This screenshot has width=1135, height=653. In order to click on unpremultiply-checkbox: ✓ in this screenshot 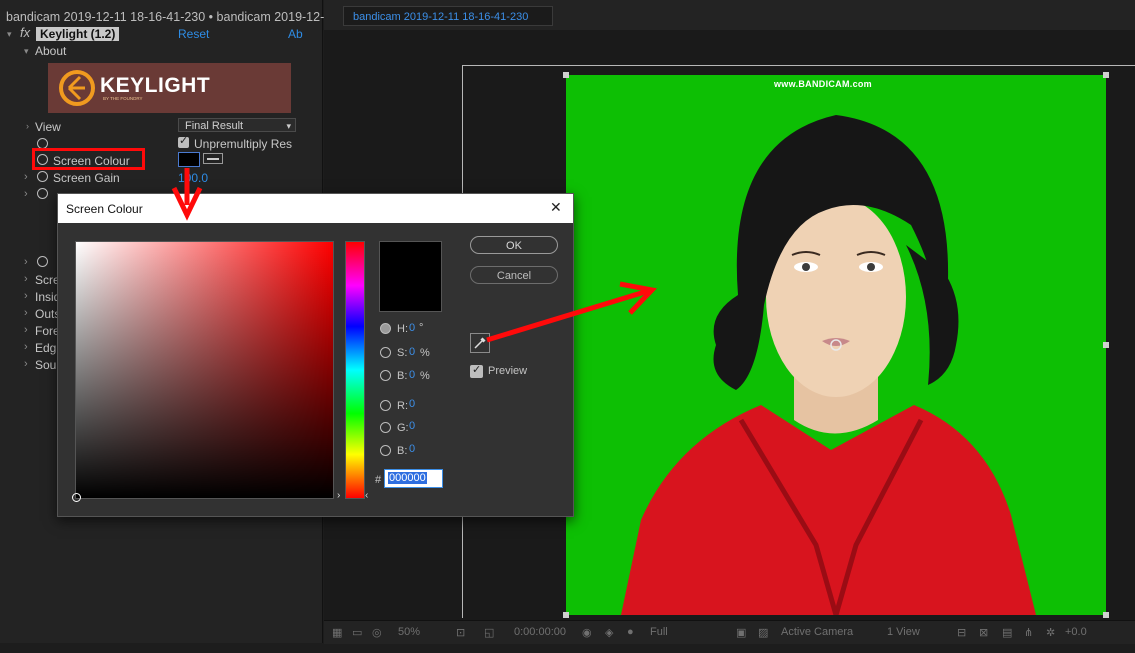, I will do `click(183, 141)`.